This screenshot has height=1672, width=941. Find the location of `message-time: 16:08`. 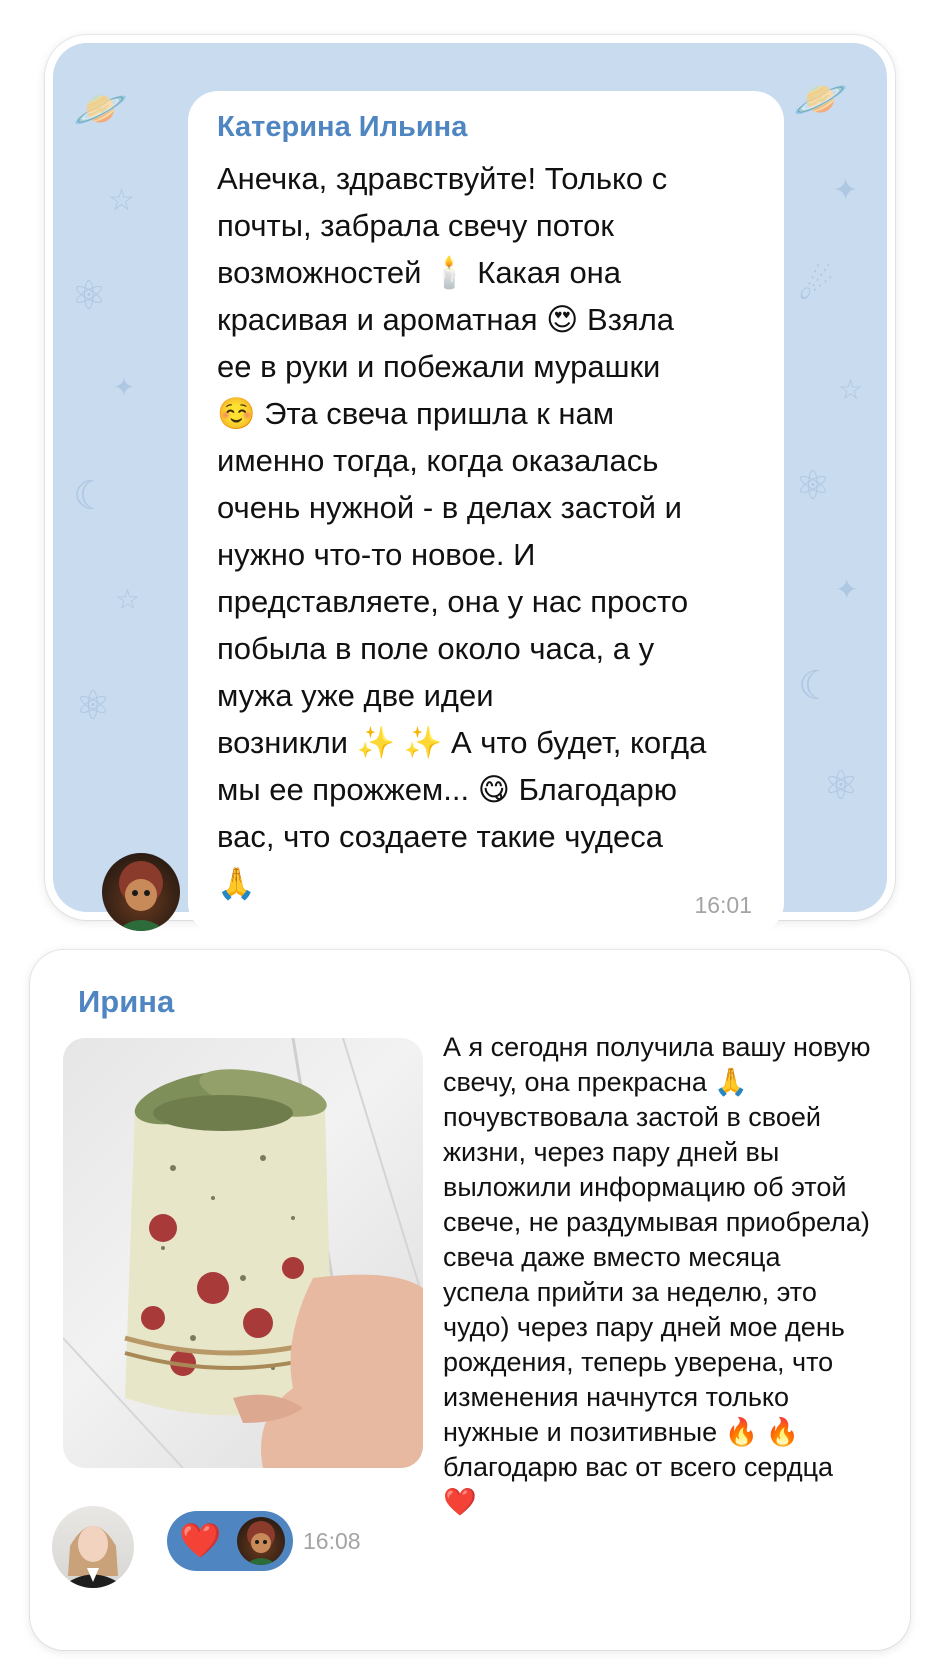

message-time: 16:08 is located at coordinates (332, 1541).